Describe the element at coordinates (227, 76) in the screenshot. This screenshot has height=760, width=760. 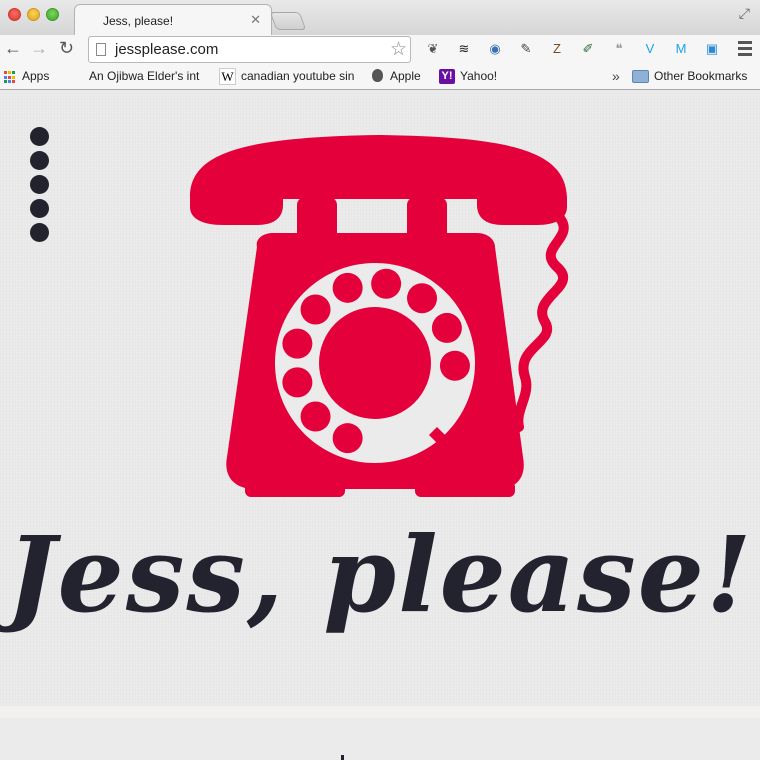
I see `wikipedia-icon: W` at that location.